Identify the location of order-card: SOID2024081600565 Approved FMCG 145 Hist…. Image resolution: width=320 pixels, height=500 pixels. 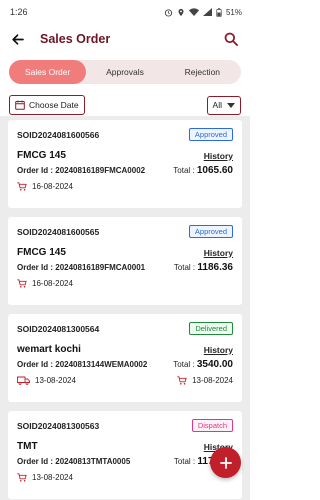
(125, 261).